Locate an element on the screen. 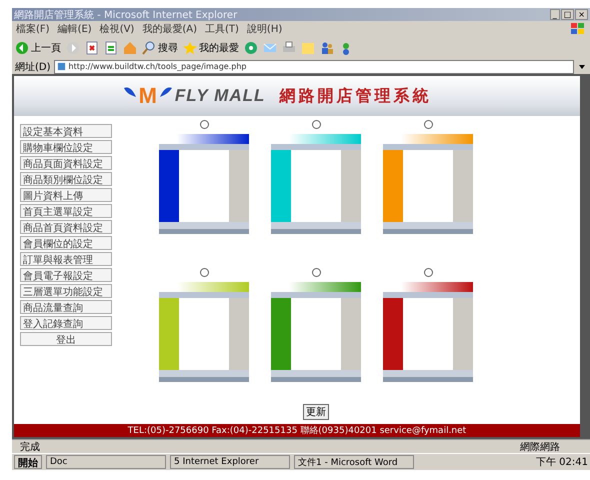 Image resolution: width=590 pixels, height=480 pixels. menu-item: 檔案(F) is located at coordinates (33, 29).